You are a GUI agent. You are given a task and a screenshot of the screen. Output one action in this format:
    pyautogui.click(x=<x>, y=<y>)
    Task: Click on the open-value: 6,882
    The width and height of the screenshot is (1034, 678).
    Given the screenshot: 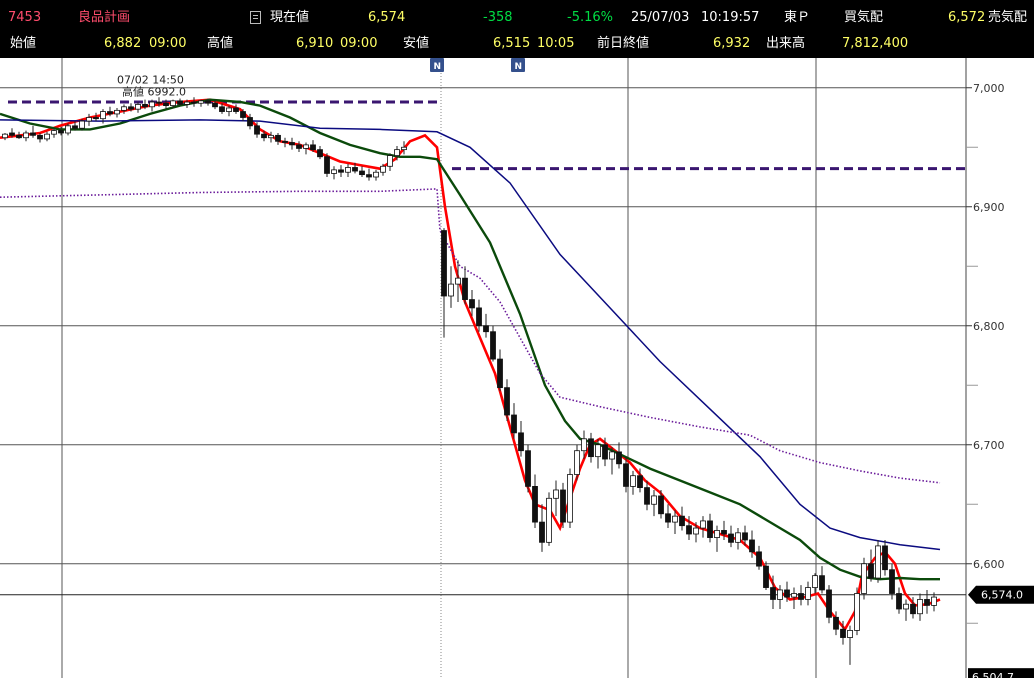 What is the action you would take?
    pyautogui.click(x=123, y=43)
    